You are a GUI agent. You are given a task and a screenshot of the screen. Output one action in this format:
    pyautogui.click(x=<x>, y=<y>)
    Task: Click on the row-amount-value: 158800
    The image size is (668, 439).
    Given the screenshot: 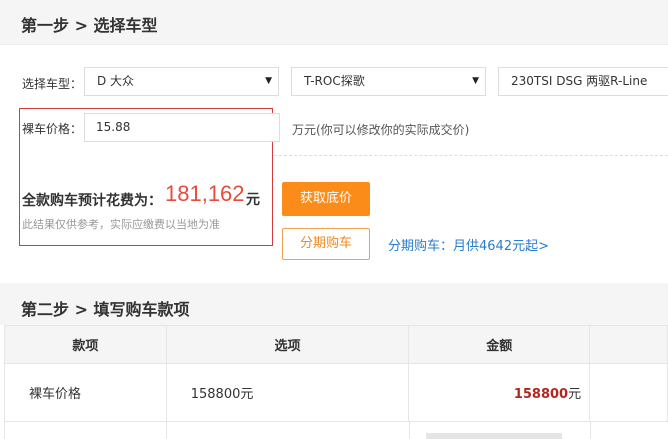 What is the action you would take?
    pyautogui.click(x=541, y=394)
    